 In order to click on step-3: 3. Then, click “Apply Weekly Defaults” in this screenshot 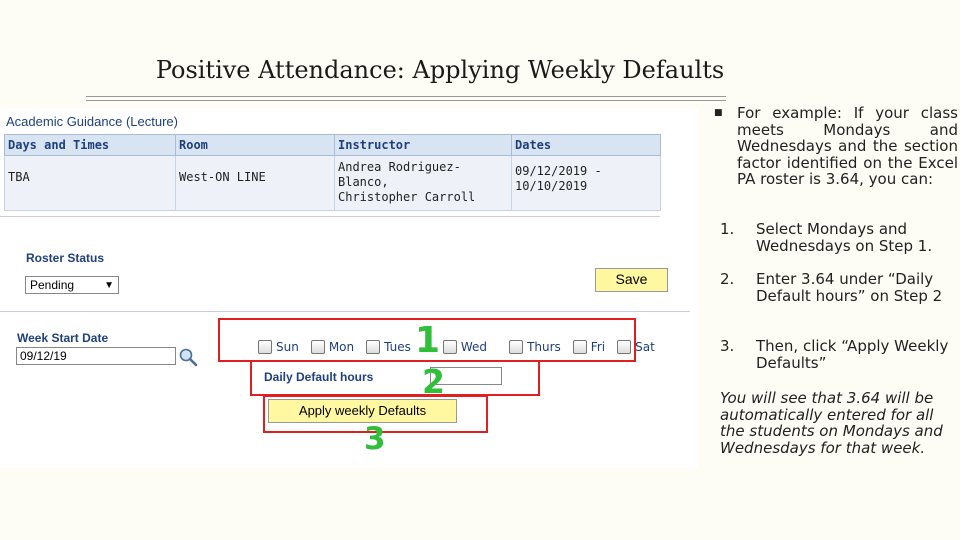, I will do `click(839, 354)`.